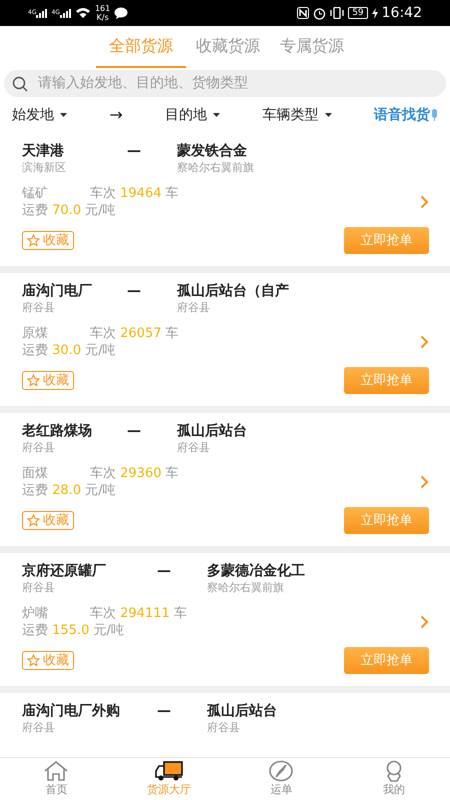 This screenshot has height=800, width=450. Describe the element at coordinates (35, 473) in the screenshot. I see `cargo-type: 面煤` at that location.